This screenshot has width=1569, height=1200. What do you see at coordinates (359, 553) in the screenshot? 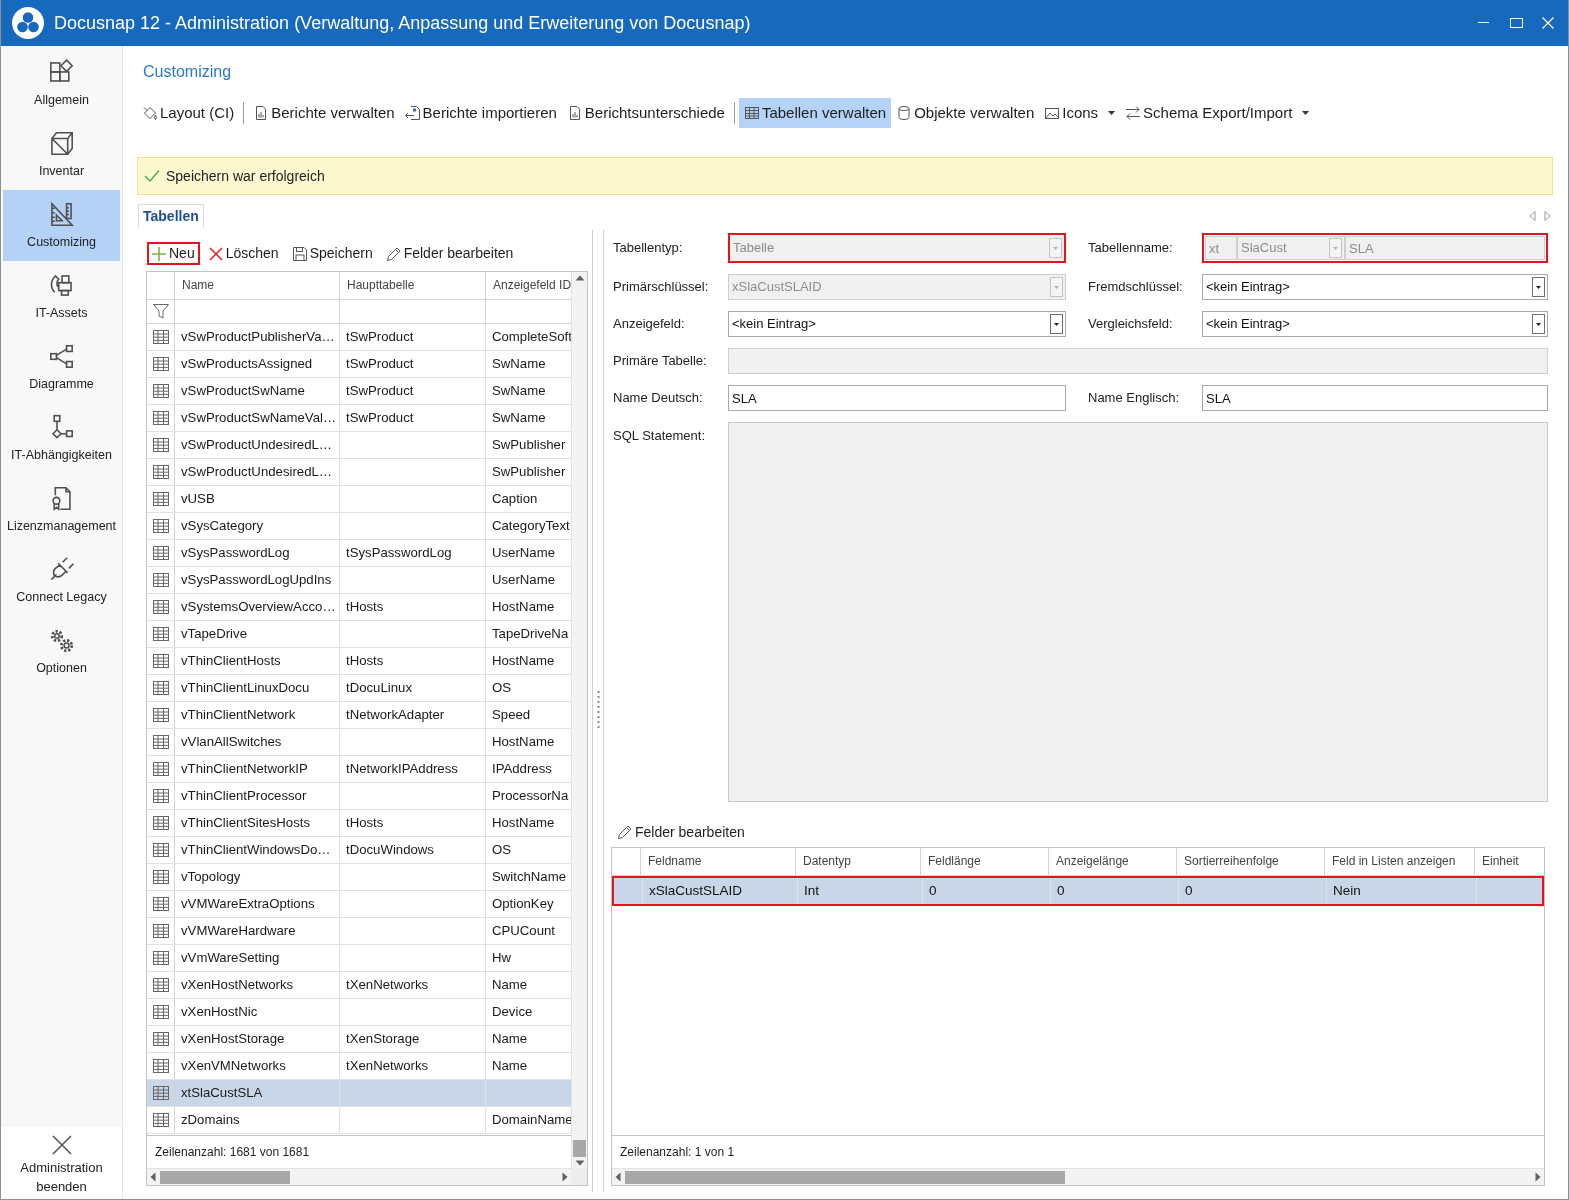
I see `table-row: vSysPasswordLog tSysPasswordLog UserName` at bounding box center [359, 553].